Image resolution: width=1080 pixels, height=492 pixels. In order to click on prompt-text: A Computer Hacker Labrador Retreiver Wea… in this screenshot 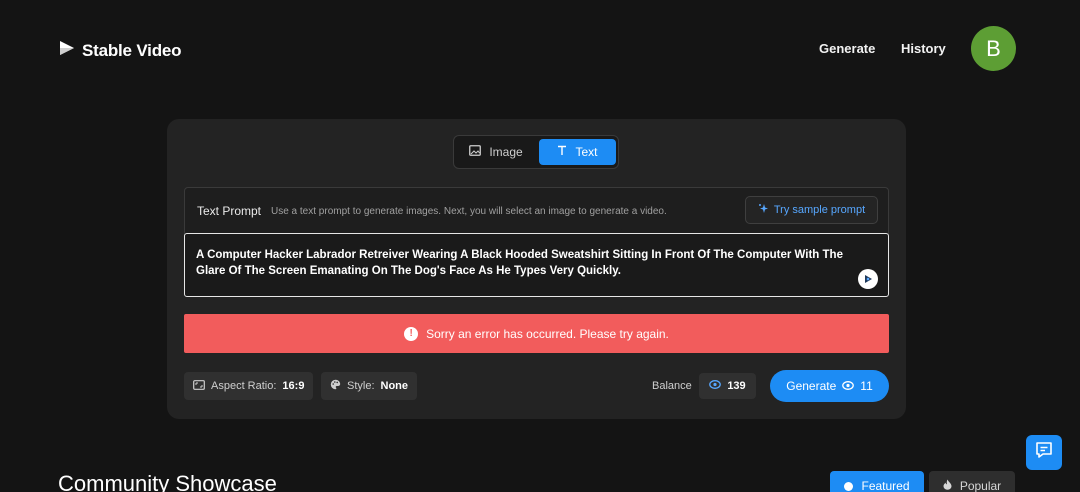, I will do `click(519, 263)`.